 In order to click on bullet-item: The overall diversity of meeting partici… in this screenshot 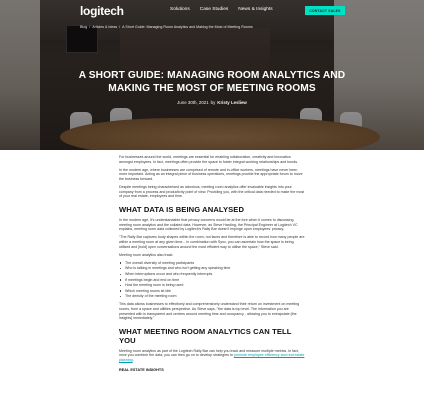, I will do `click(212, 263)`.